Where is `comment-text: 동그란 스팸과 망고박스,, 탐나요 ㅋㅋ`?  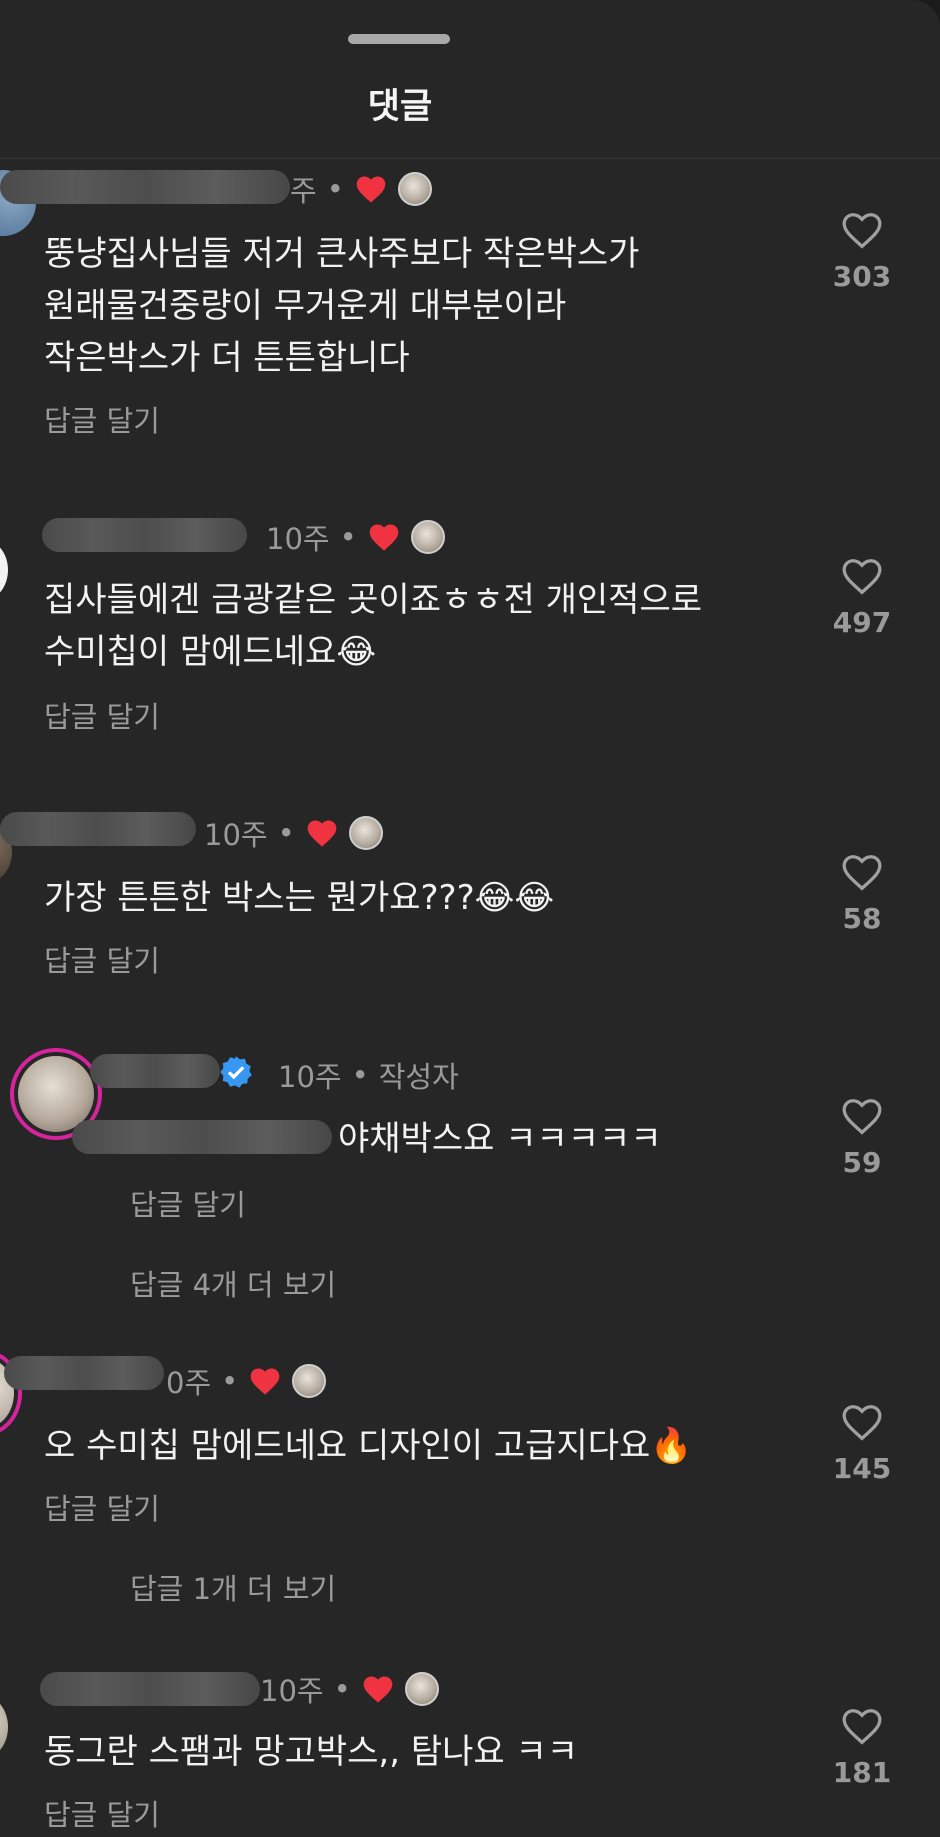
comment-text: 동그란 스팸과 망고박스,, 탐나요 ㅋㅋ is located at coordinates (311, 1752).